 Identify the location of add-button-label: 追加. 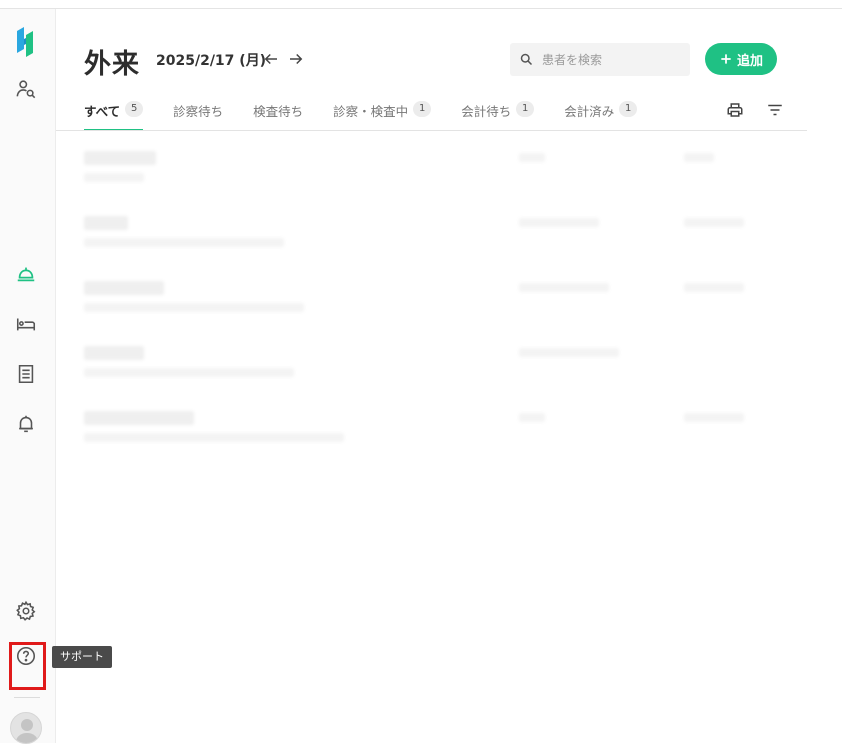
(749, 61).